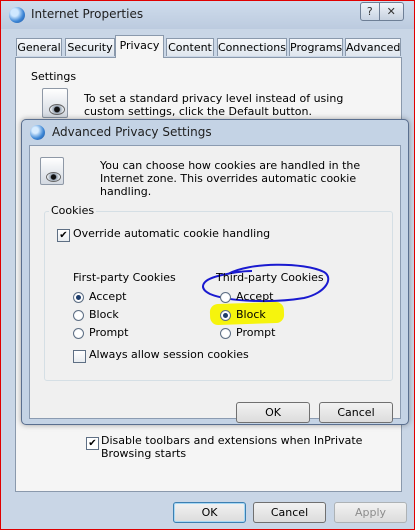 This screenshot has height=530, width=415. I want to click on ok-button: OK, so click(209, 512).